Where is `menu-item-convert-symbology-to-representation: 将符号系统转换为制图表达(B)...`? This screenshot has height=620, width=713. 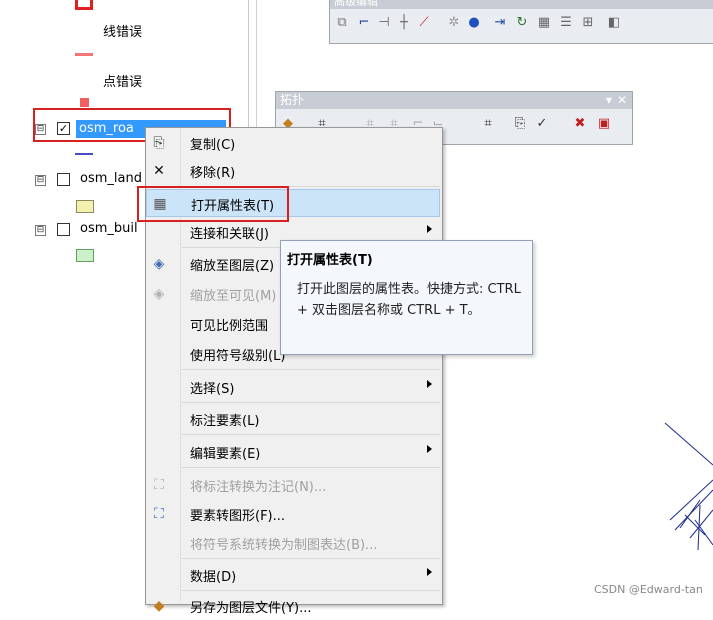 menu-item-convert-symbology-to-representation: 将符号系统转换为制图表达(B)... is located at coordinates (293, 543).